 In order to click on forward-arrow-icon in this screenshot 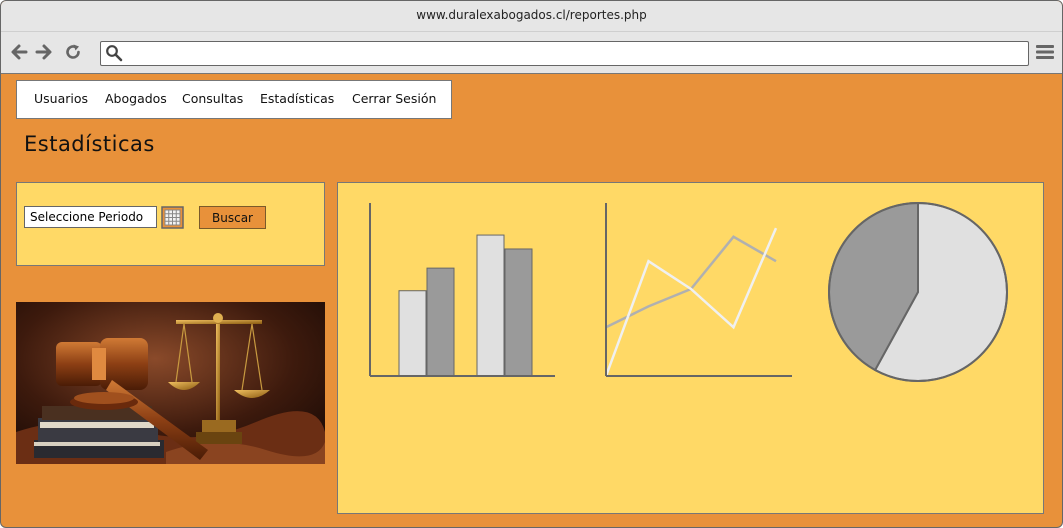, I will do `click(44, 52)`.